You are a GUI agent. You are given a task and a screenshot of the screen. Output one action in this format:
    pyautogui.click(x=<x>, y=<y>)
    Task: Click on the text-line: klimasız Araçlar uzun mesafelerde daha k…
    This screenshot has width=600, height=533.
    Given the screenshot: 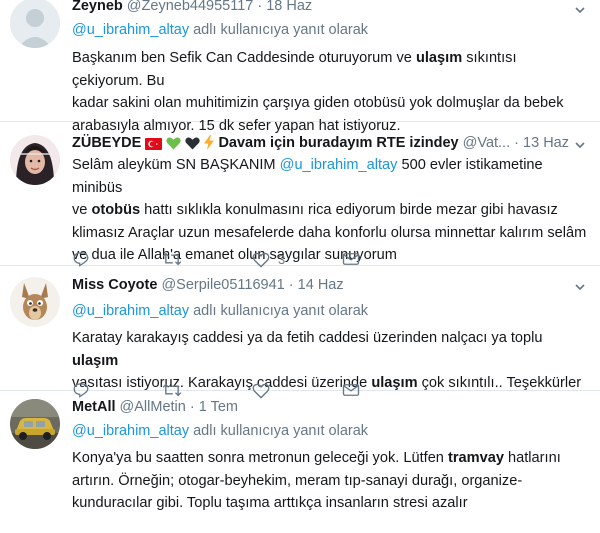 What is the action you would take?
    pyautogui.click(x=329, y=232)
    